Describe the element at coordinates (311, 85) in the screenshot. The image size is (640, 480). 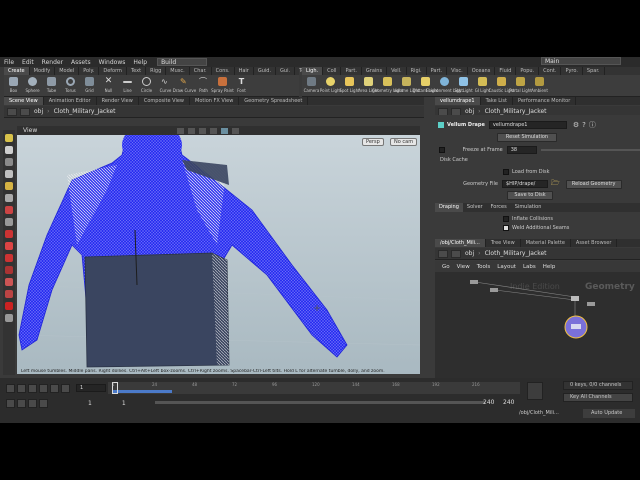
I see `tool-camera: Camera` at that location.